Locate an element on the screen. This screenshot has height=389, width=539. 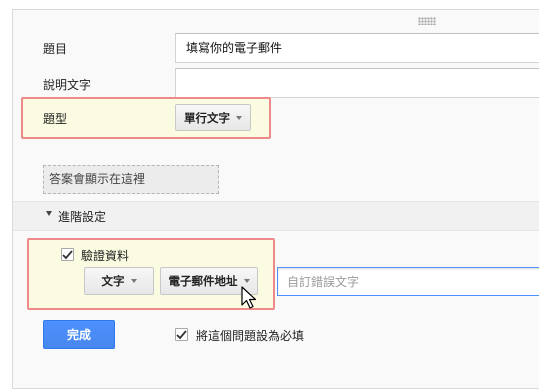
title-input: 填寫你的電子郵件 is located at coordinates (357, 48).